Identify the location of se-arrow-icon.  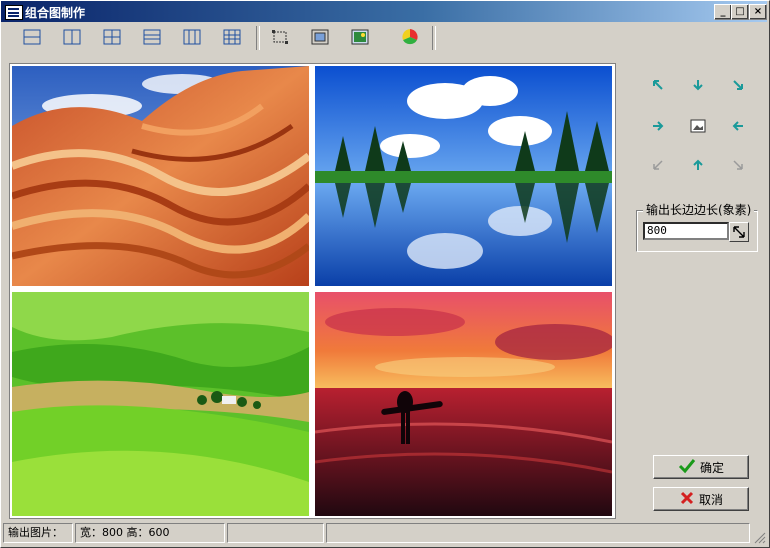
(738, 165).